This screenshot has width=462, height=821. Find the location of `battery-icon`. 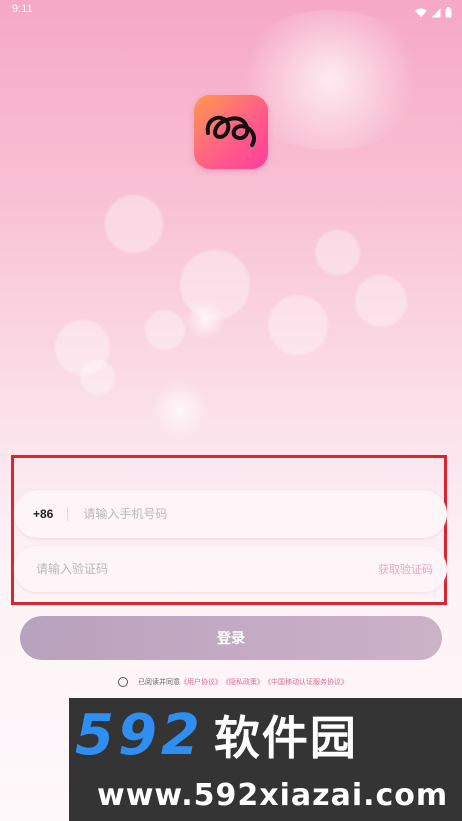

battery-icon is located at coordinates (448, 12).